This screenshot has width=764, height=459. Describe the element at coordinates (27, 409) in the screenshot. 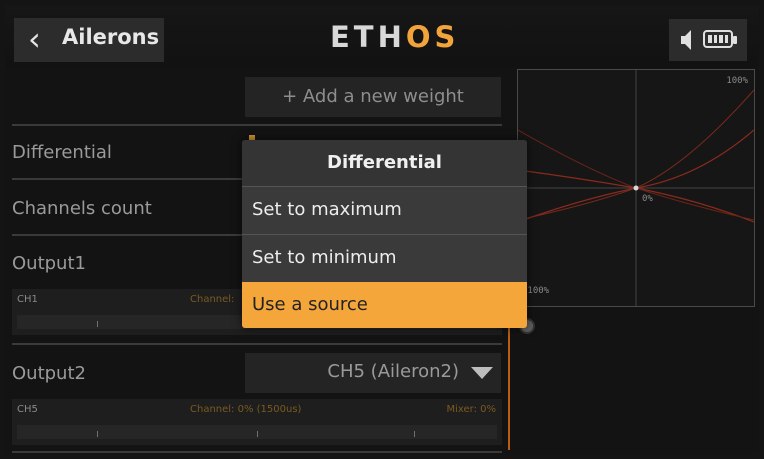

I see `ch5-name: CH5` at that location.